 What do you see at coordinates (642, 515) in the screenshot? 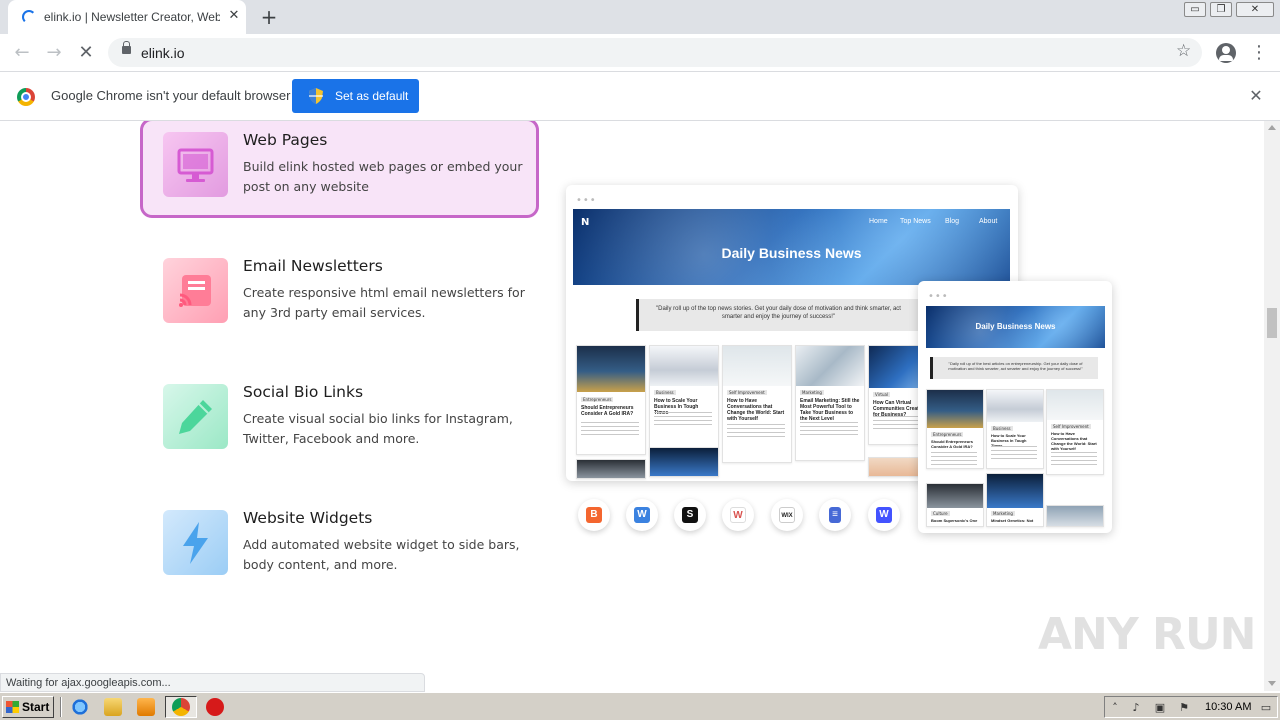
I see `weebly-icon: W` at bounding box center [642, 515].